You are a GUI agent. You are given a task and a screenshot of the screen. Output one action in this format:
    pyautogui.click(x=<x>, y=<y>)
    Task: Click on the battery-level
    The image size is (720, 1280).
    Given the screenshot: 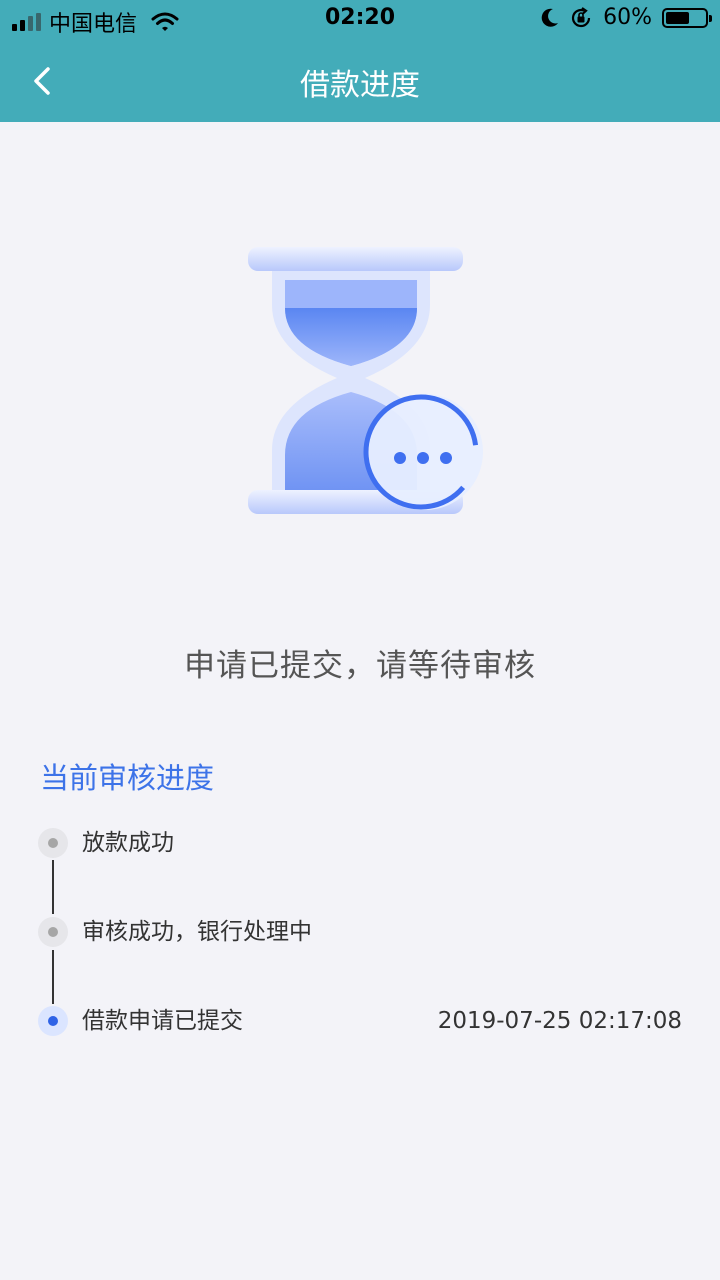 What is the action you would take?
    pyautogui.click(x=677, y=17)
    